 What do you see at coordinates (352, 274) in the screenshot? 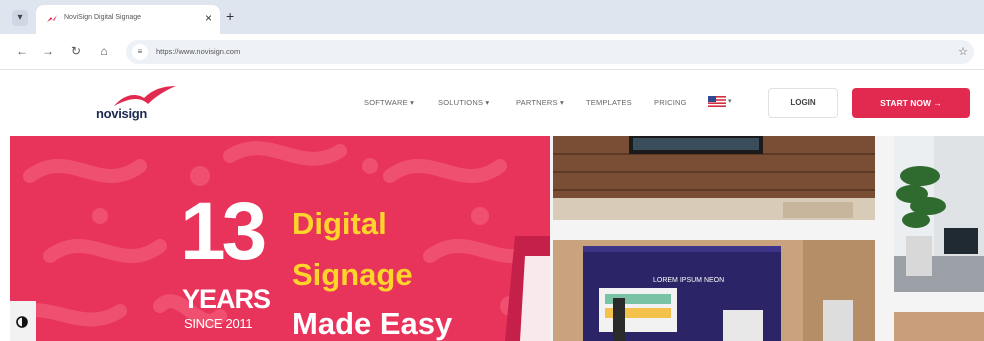
I see `tagline-signage: Signage` at bounding box center [352, 274].